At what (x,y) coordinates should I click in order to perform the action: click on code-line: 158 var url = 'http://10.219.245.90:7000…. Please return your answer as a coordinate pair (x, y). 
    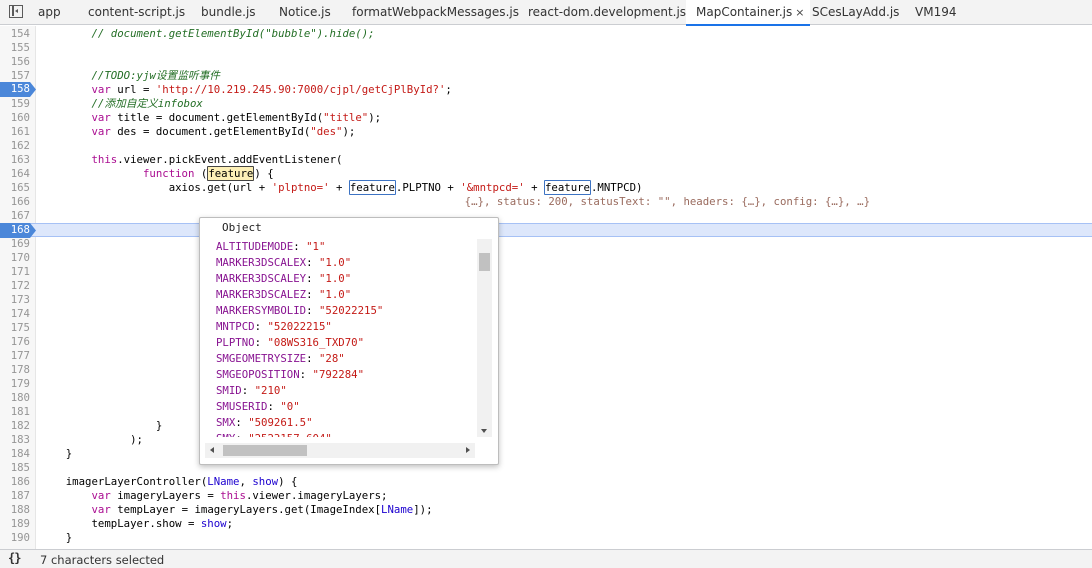
    Looking at the image, I should click on (546, 89).